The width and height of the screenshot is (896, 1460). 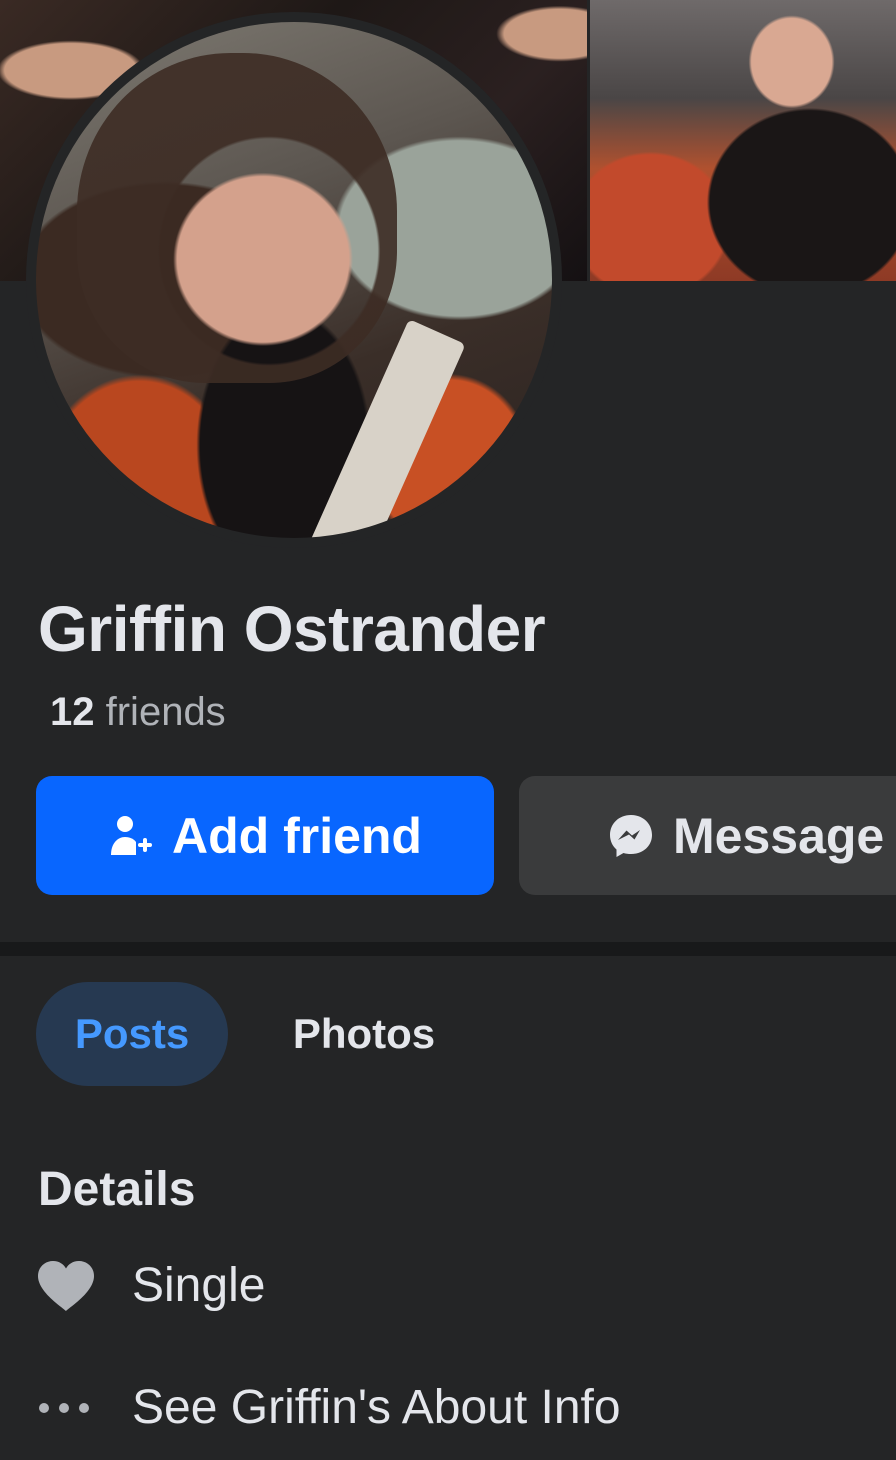 I want to click on tab-photos: Photos, so click(x=364, y=1034).